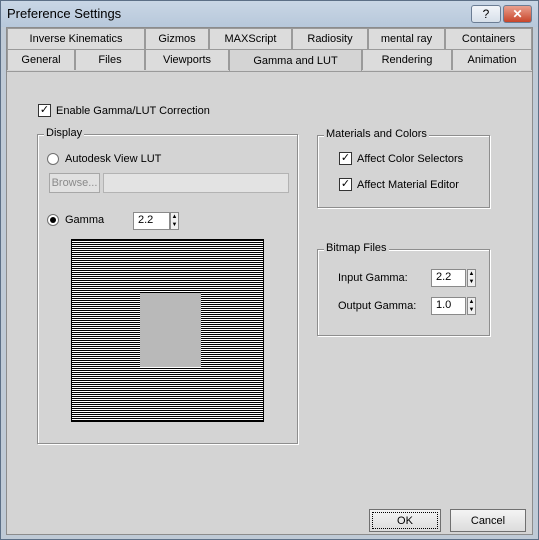 This screenshot has width=539, height=540. Describe the element at coordinates (44, 110) in the screenshot. I see `enable-gamma-checkbox: ✓` at that location.